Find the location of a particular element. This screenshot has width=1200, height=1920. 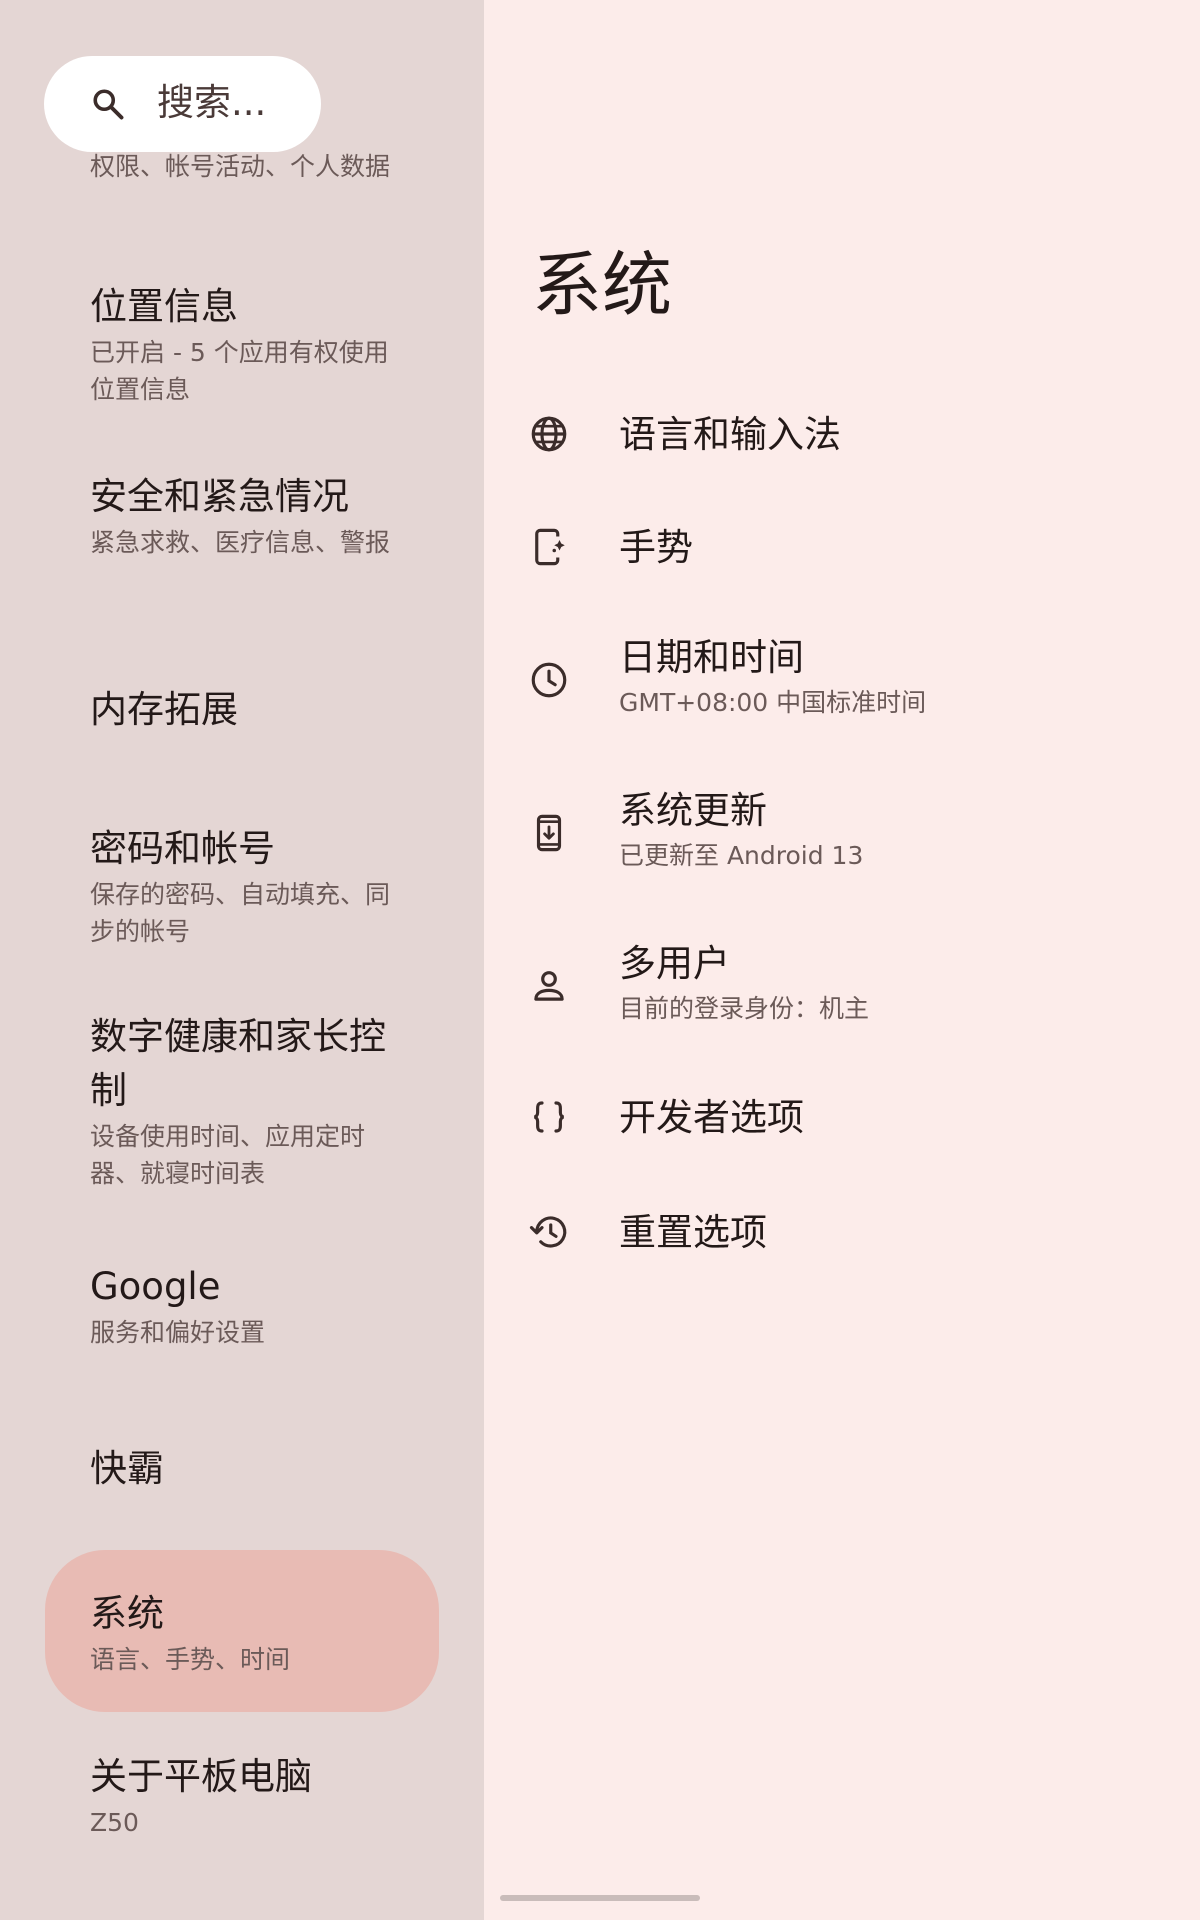

nav-item-location: 位置信息 已开启 - 5 个应用有权使用位置信息 is located at coordinates (242, 350).